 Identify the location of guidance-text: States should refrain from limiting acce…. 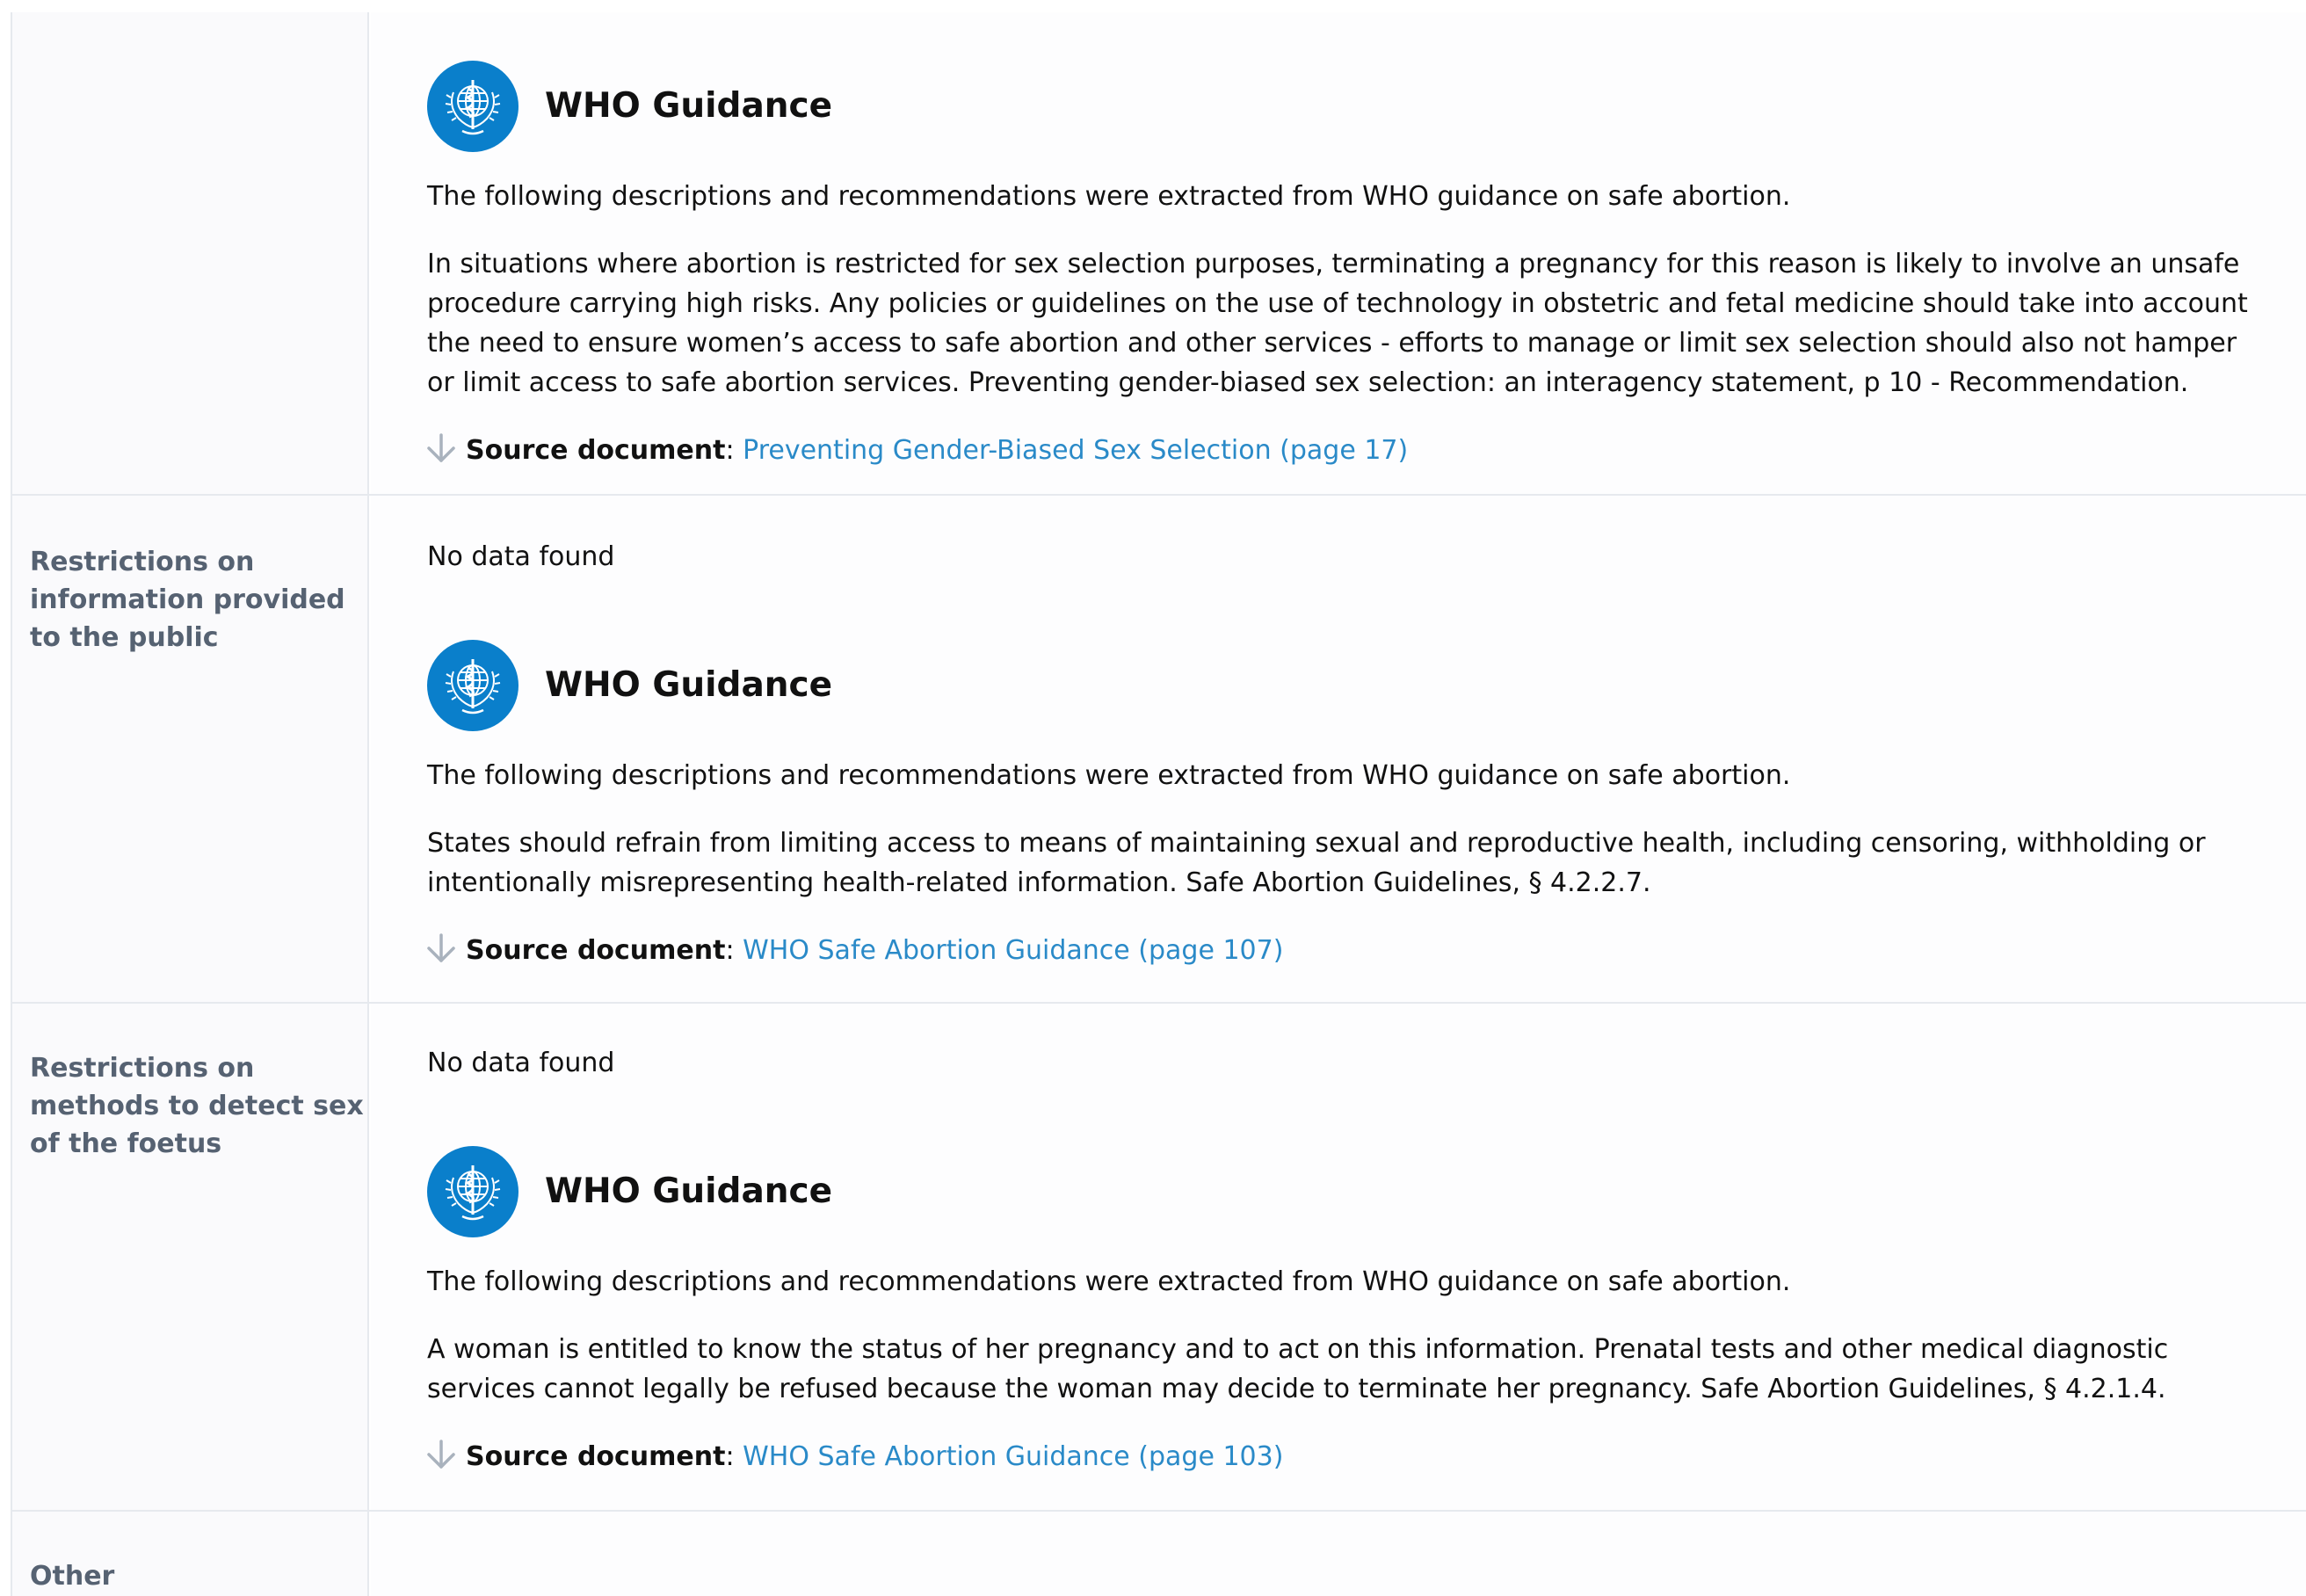
(1316, 863).